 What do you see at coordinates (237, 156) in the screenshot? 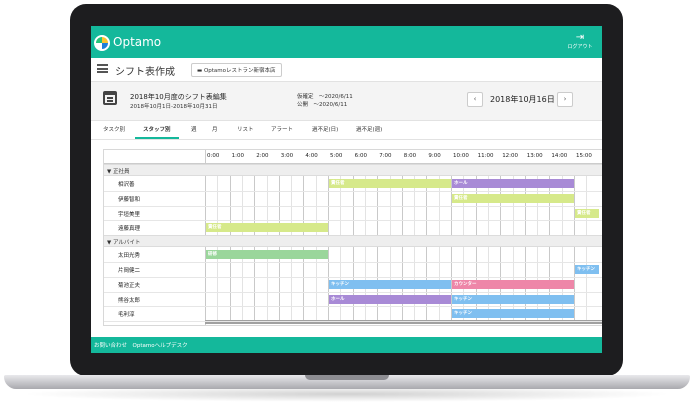
I see `hour-label: 1:00` at bounding box center [237, 156].